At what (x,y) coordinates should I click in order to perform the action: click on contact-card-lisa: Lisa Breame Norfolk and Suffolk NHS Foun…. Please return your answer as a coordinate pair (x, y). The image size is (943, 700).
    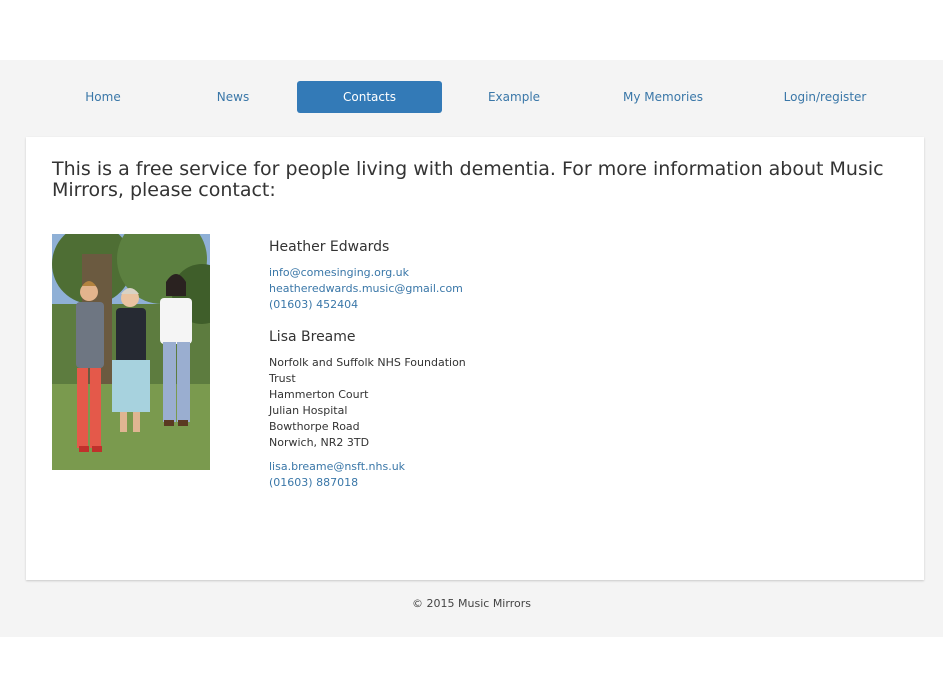
    Looking at the image, I should click on (479, 409).